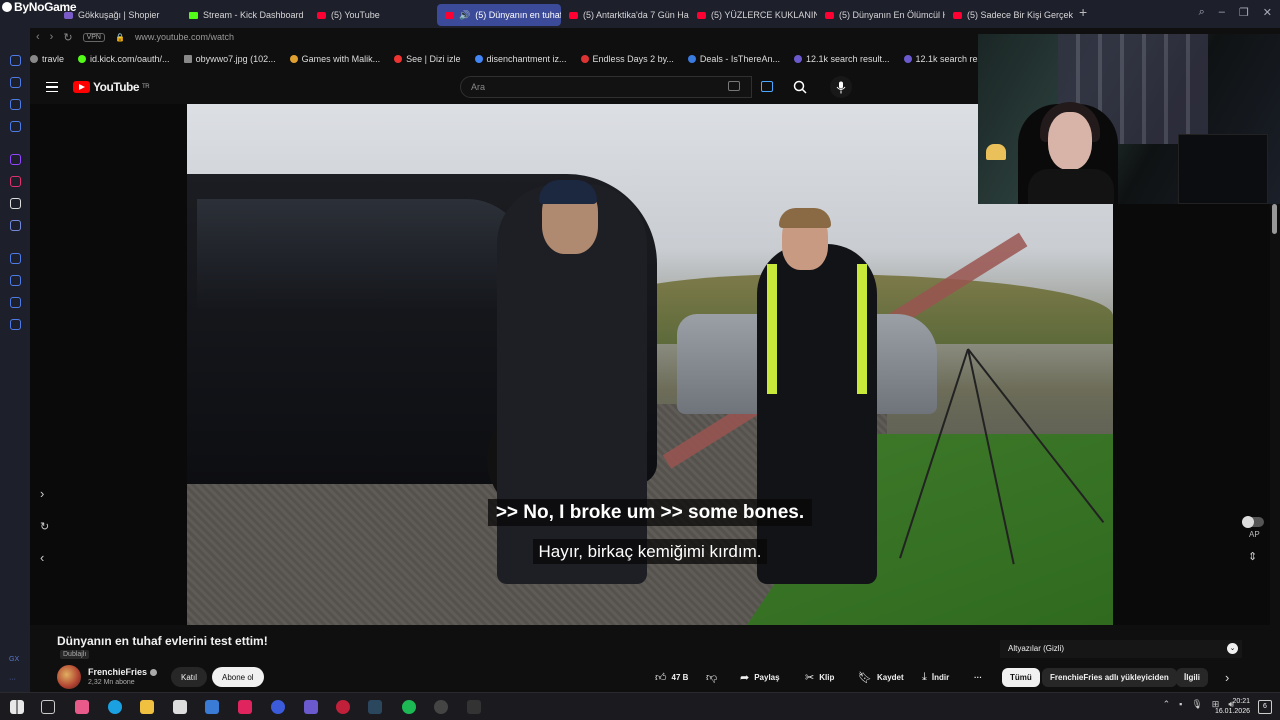 This screenshot has width=1280, height=720. I want to click on tab-label: Gökkuşağı | Shopier, so click(119, 15).